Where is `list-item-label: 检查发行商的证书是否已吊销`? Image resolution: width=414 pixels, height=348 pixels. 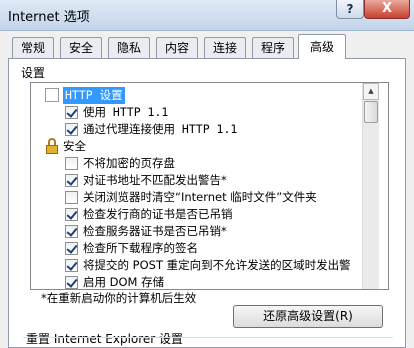
list-item-label: 检查发行商的证书是否已吊销 is located at coordinates (158, 214).